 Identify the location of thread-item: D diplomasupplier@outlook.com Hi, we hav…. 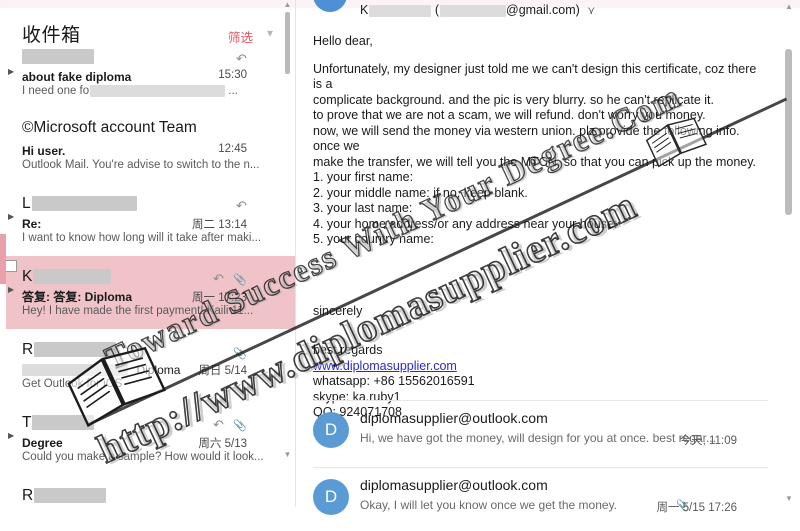
(535, 434).